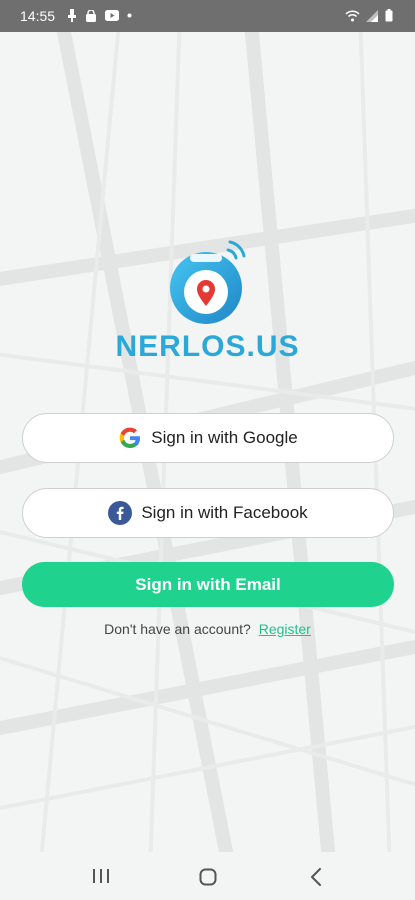 This screenshot has width=415, height=900. What do you see at coordinates (207, 16) in the screenshot?
I see `status-bar: 14:55` at bounding box center [207, 16].